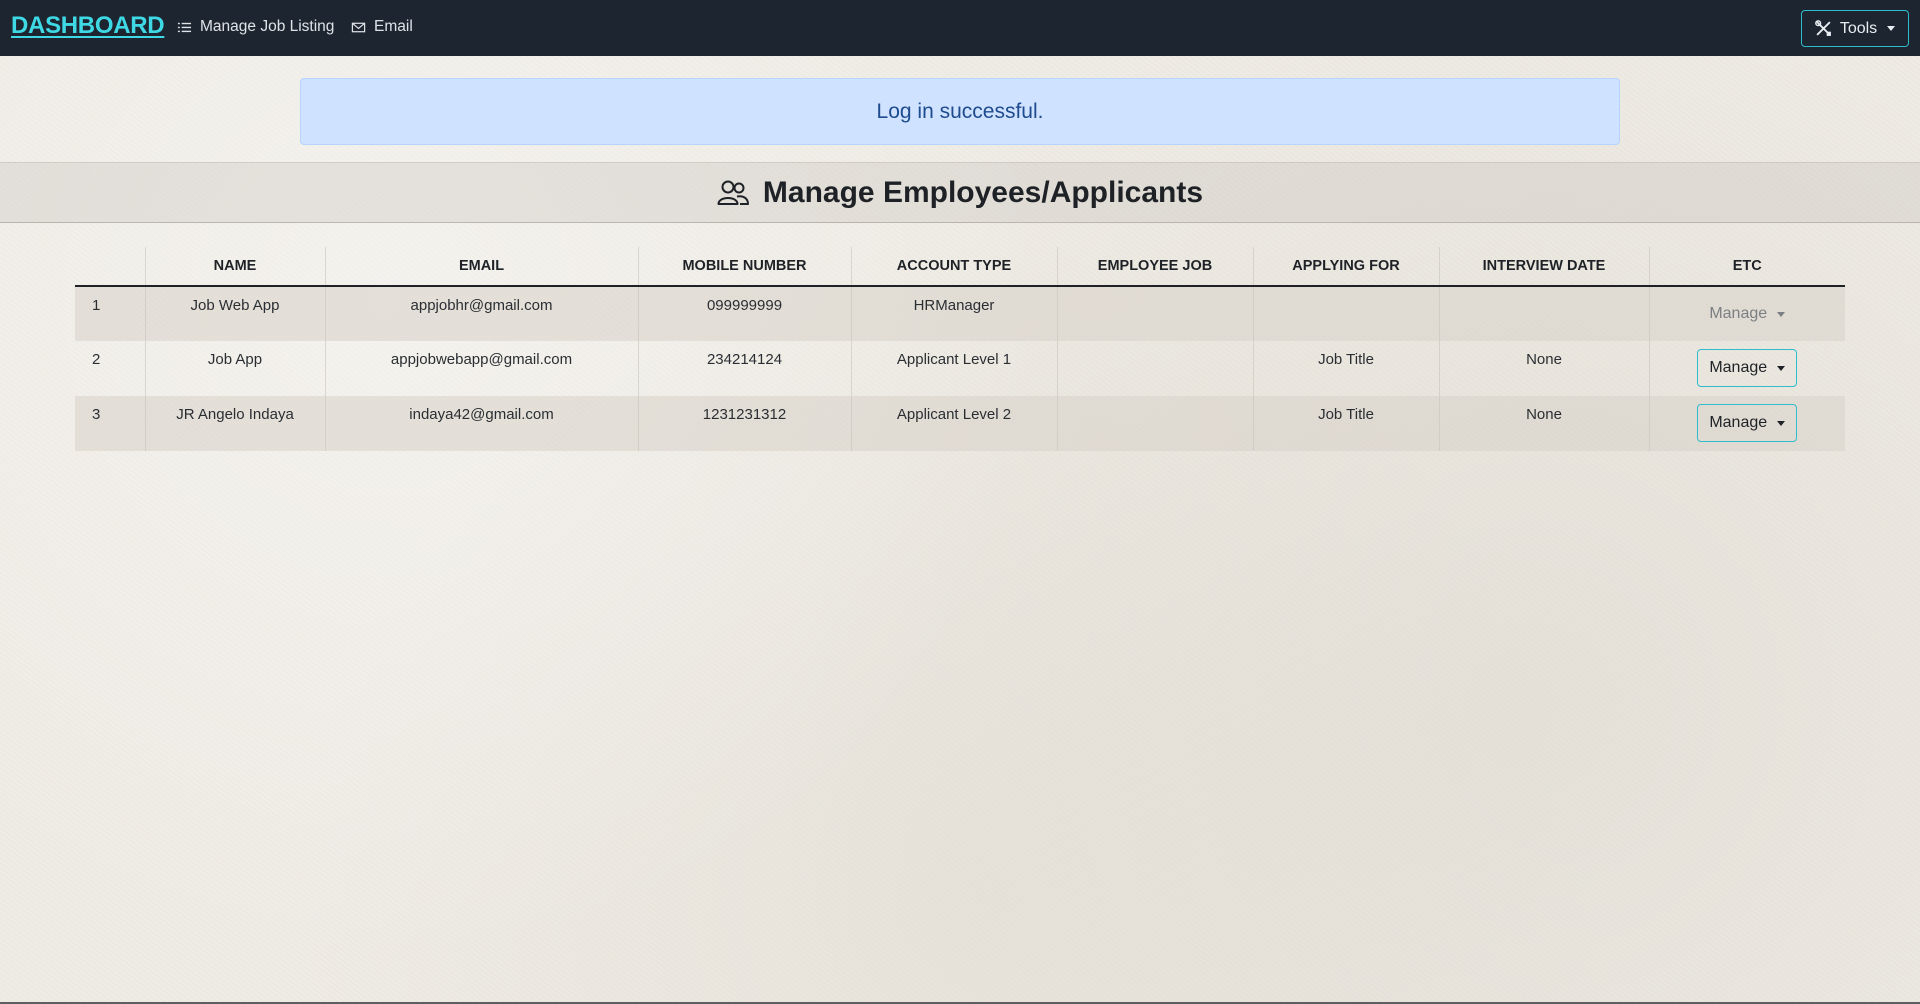 This screenshot has width=1920, height=1004. What do you see at coordinates (358, 27) in the screenshot?
I see `envelope-icon` at bounding box center [358, 27].